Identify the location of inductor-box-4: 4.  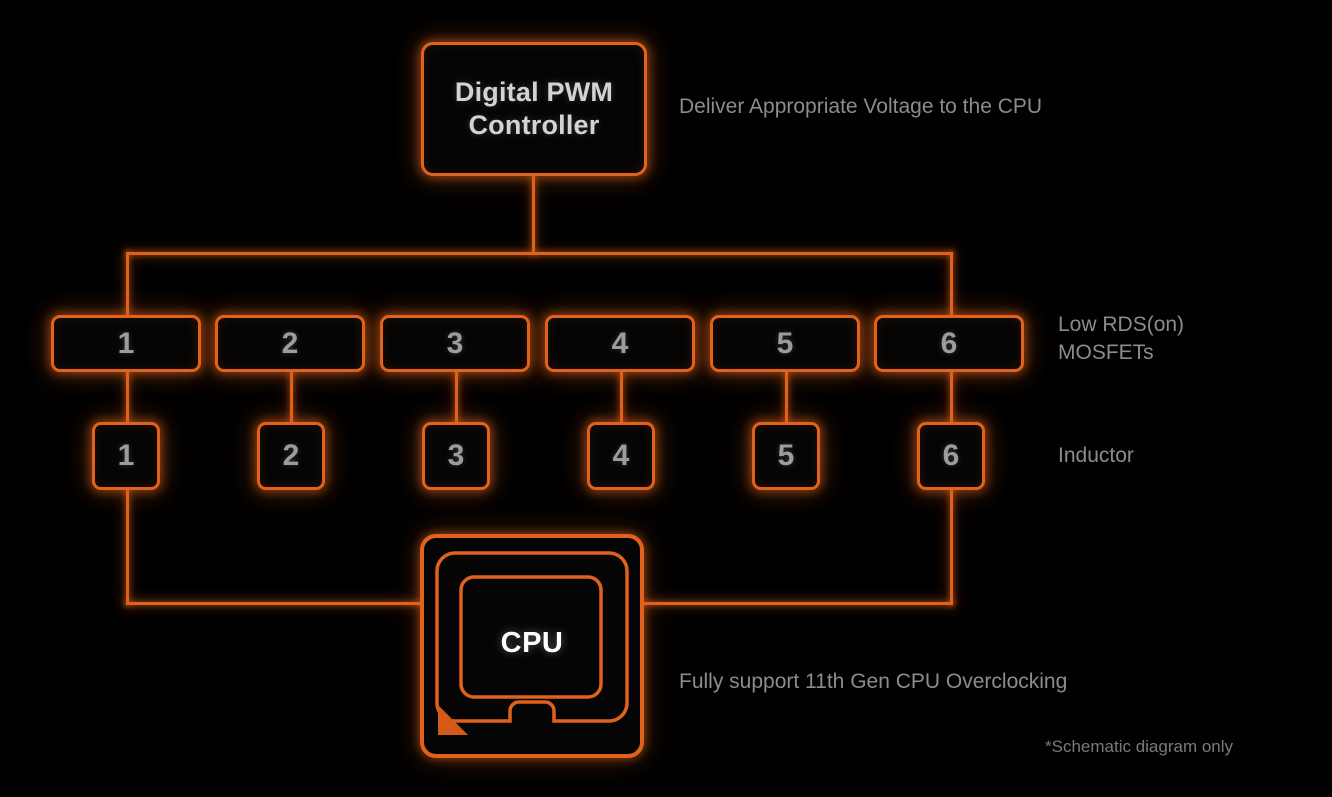
(621, 456).